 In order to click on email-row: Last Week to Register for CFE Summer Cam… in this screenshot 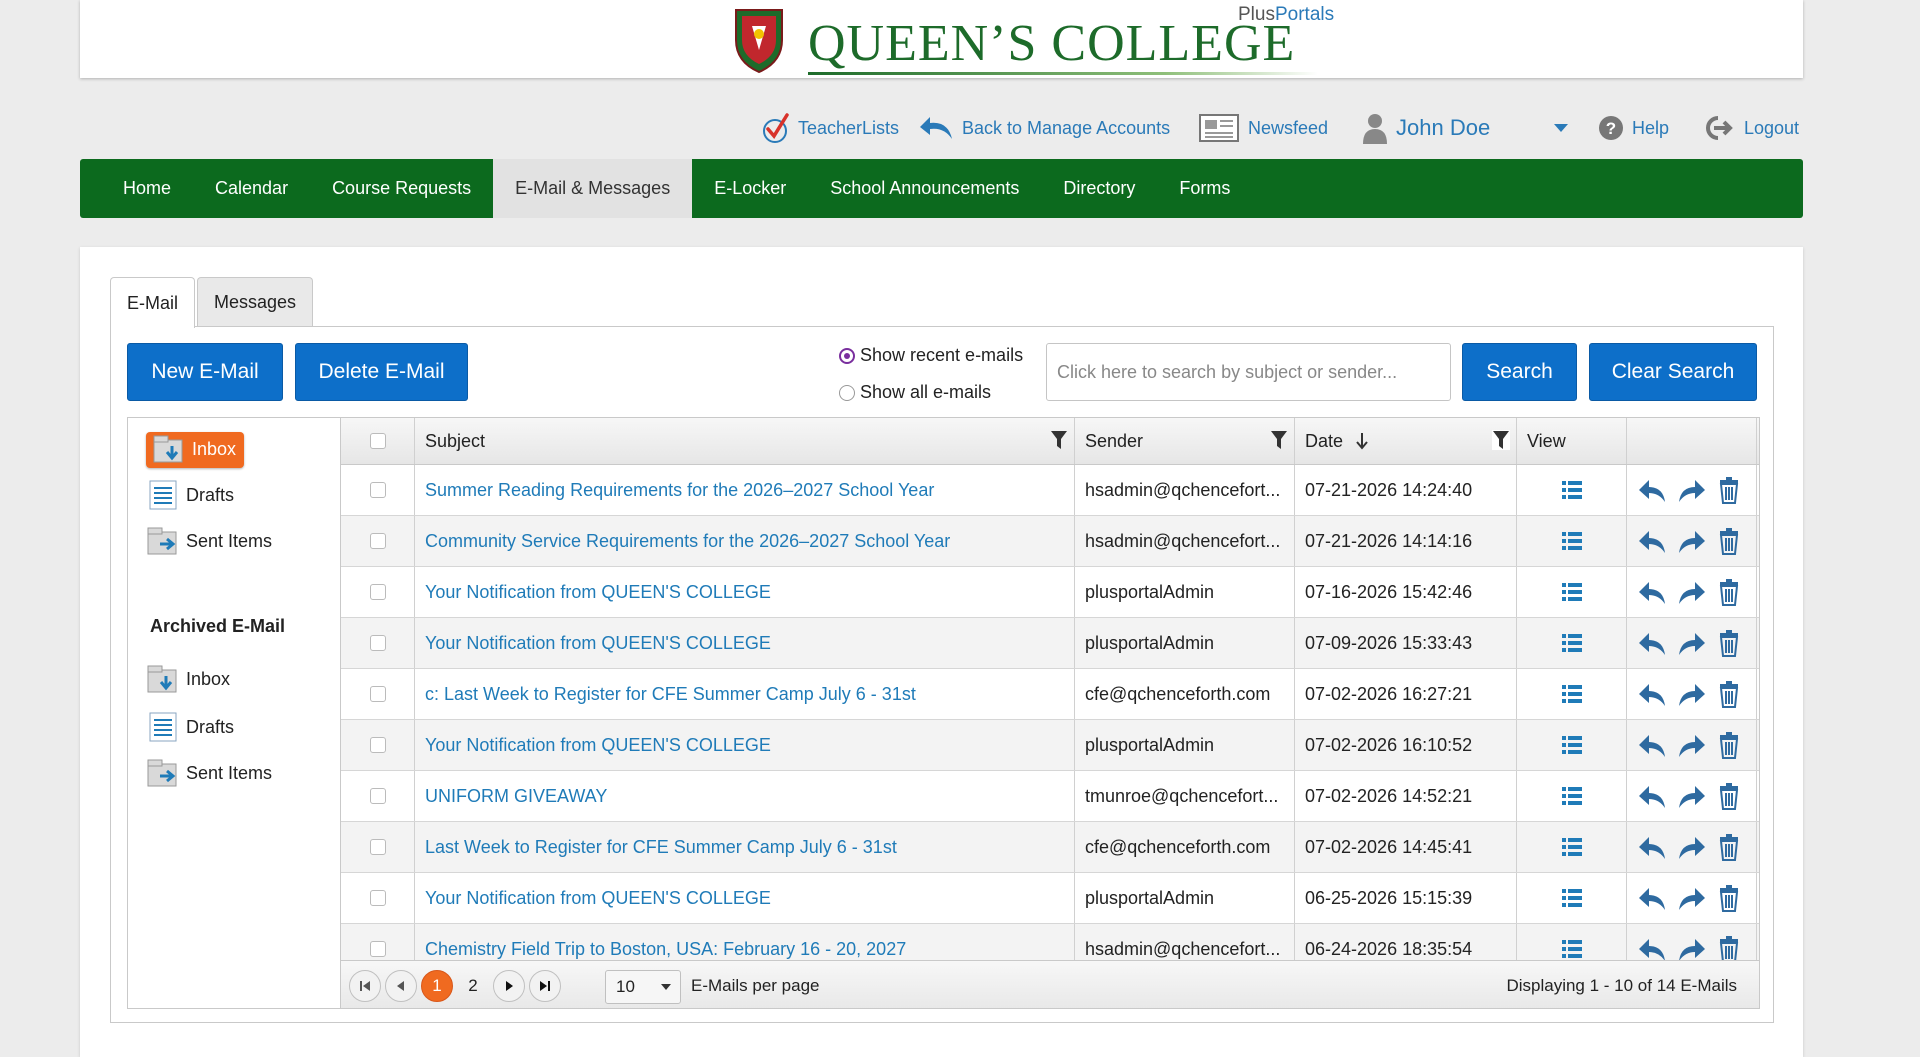, I will do `click(1050, 847)`.